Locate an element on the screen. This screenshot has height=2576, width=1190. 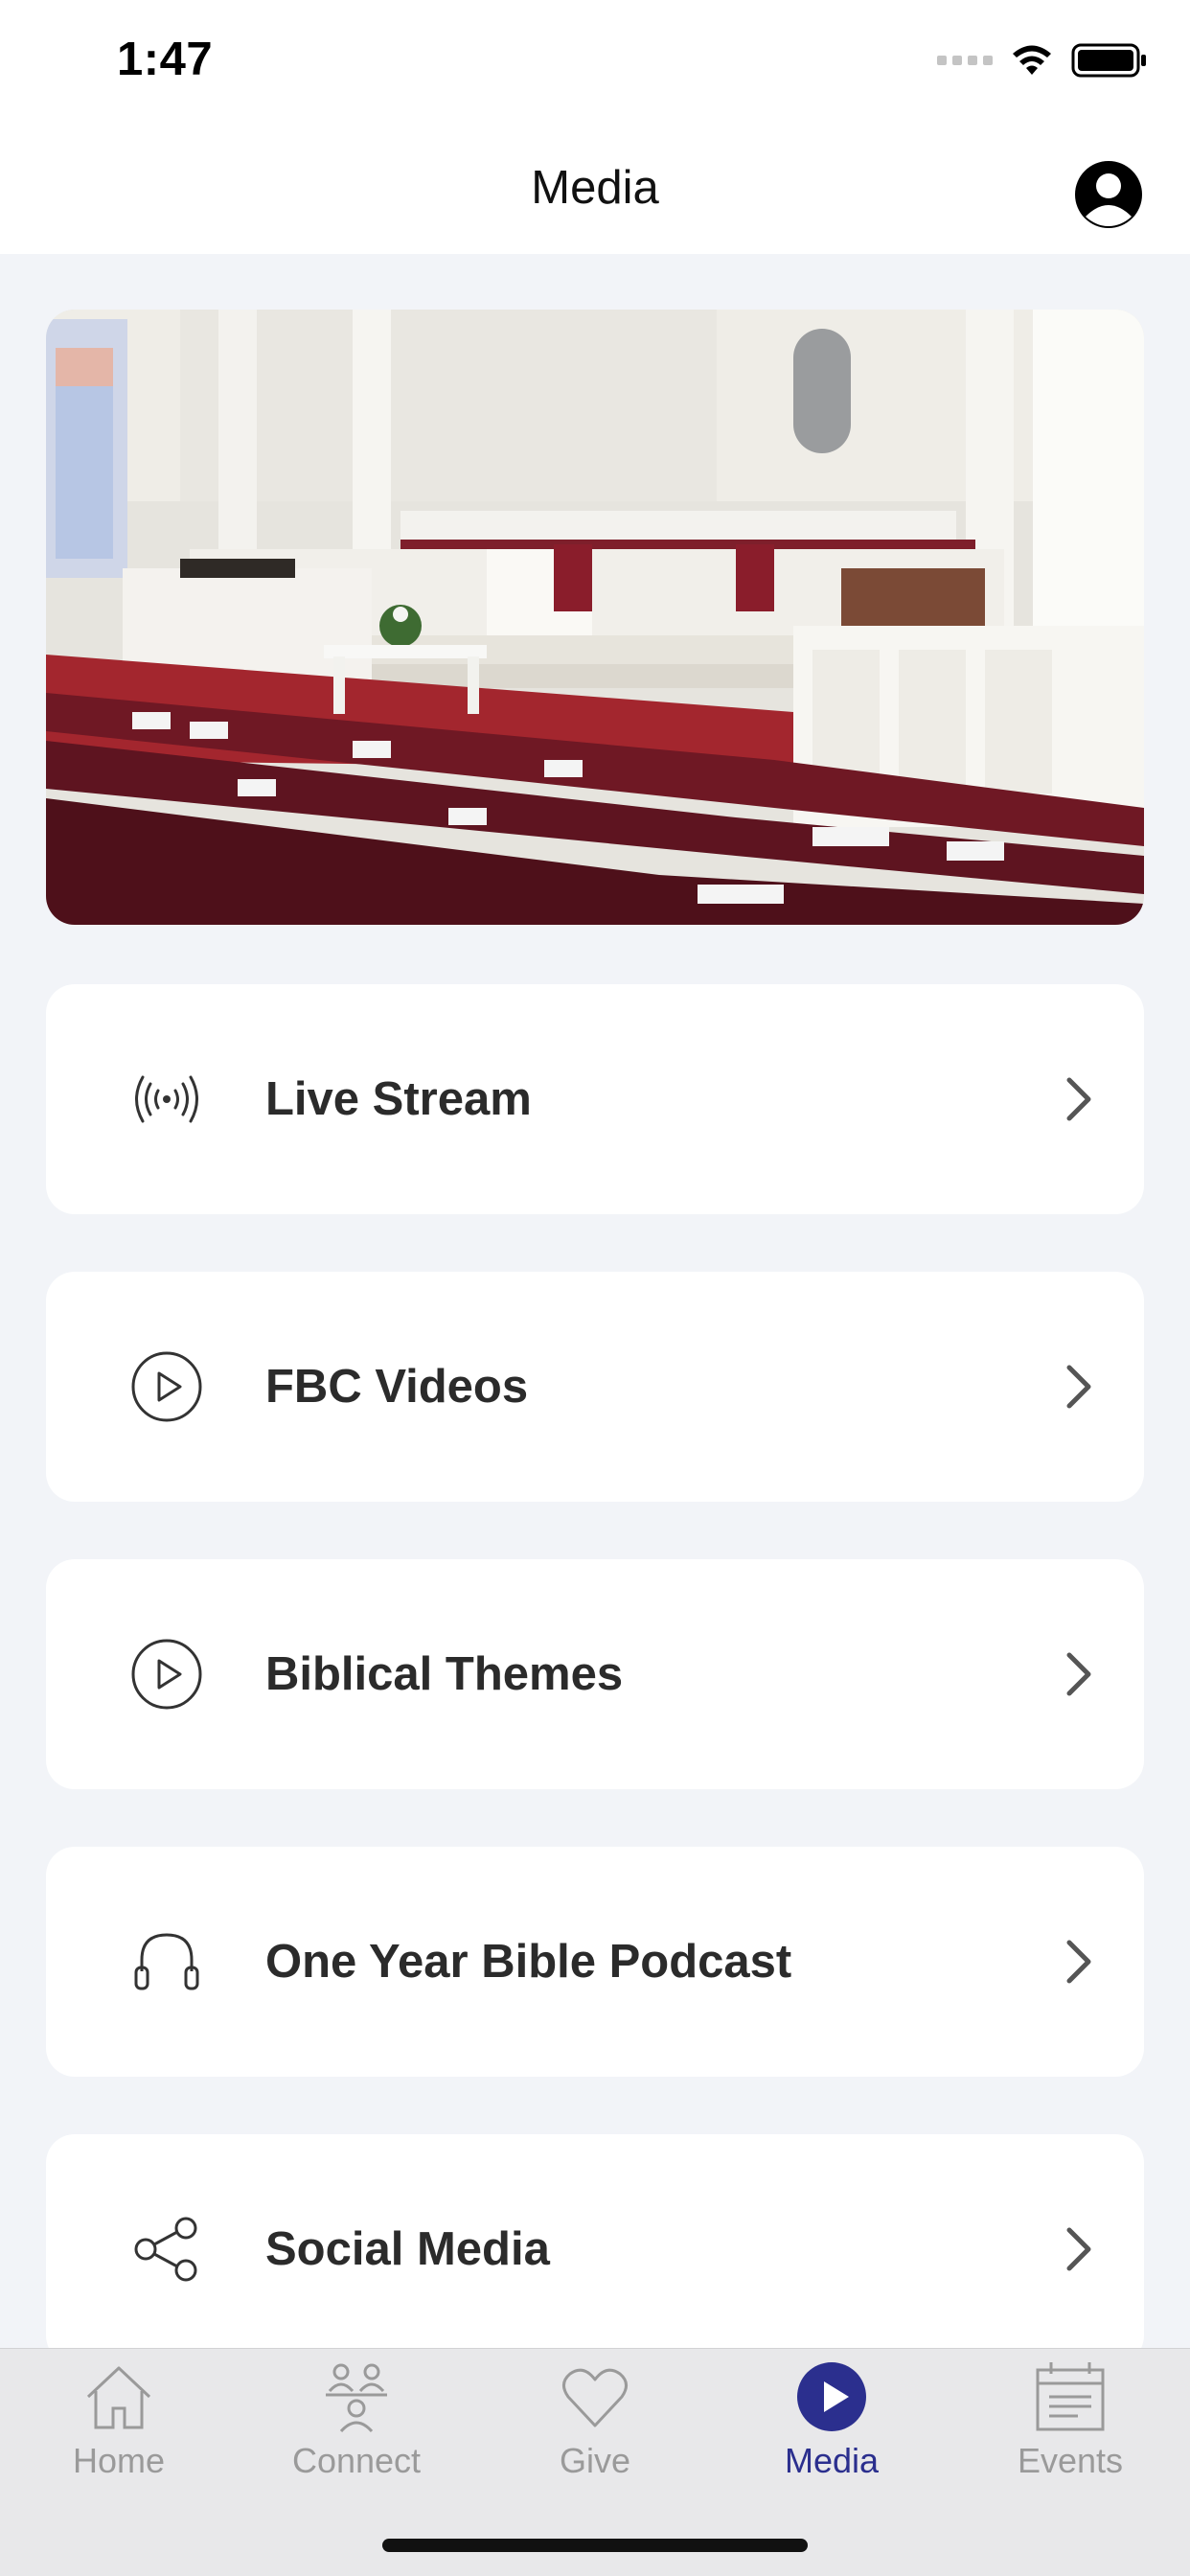
menu-item-label: Biblical Themes is located at coordinates (445, 1674).